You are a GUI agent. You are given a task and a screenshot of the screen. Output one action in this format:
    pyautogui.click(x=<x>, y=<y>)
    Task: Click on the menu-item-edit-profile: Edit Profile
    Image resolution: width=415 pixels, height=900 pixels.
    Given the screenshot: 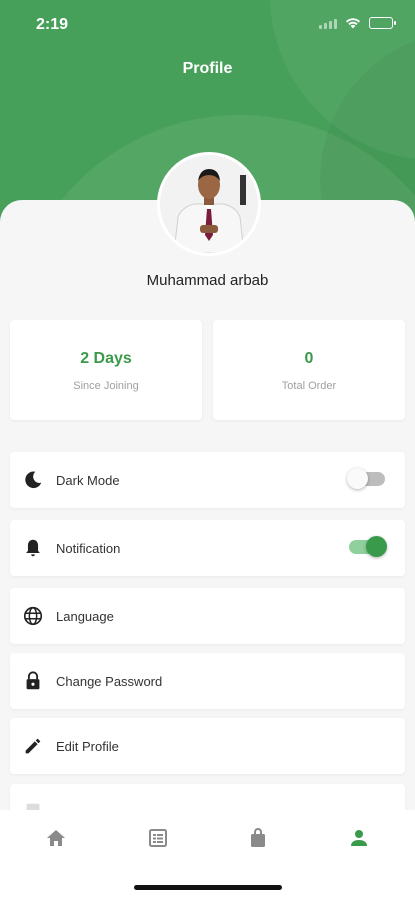 What is the action you would take?
    pyautogui.click(x=207, y=746)
    